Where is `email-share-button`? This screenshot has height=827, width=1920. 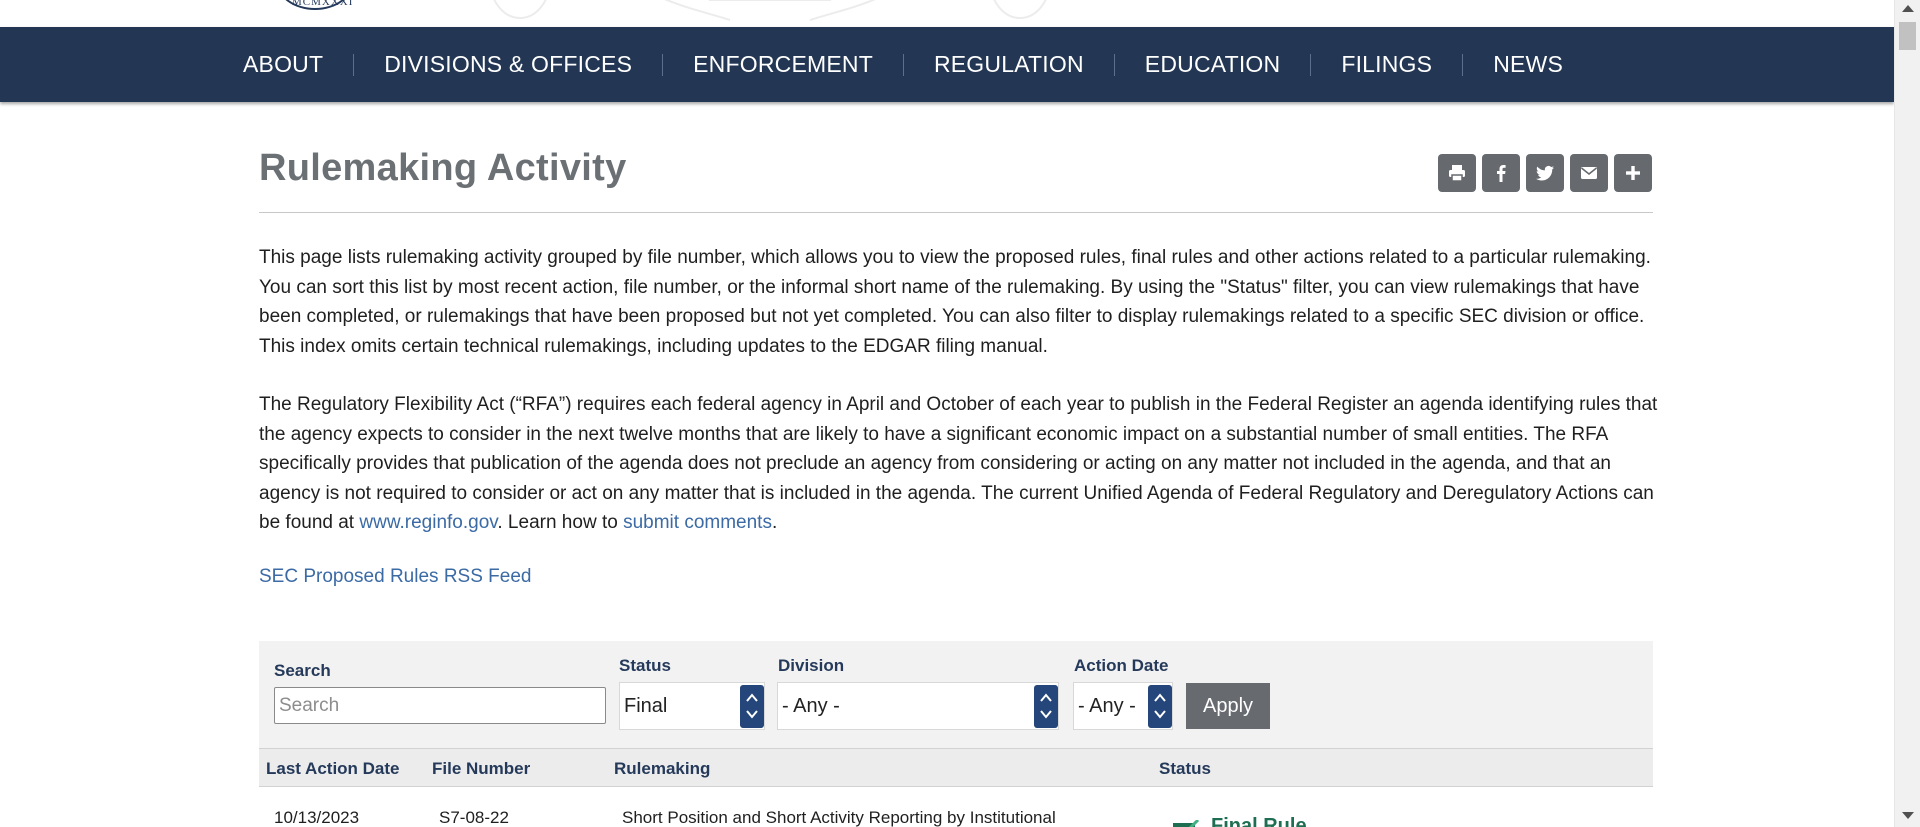 email-share-button is located at coordinates (1589, 173).